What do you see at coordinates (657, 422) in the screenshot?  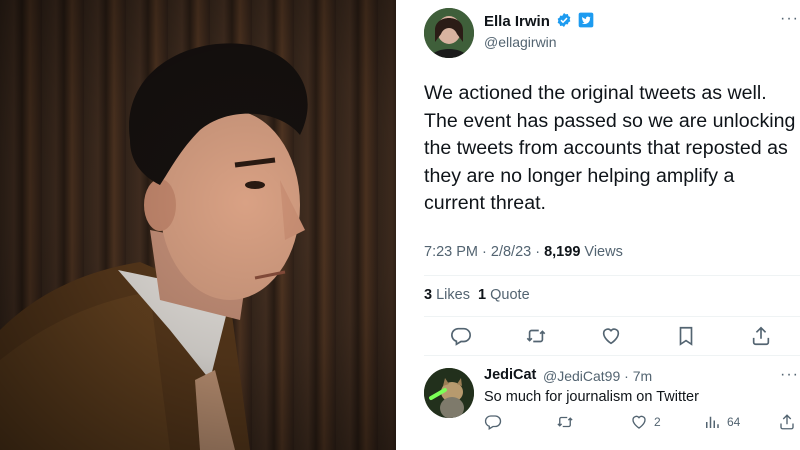 I see `reply-like-count: 2` at bounding box center [657, 422].